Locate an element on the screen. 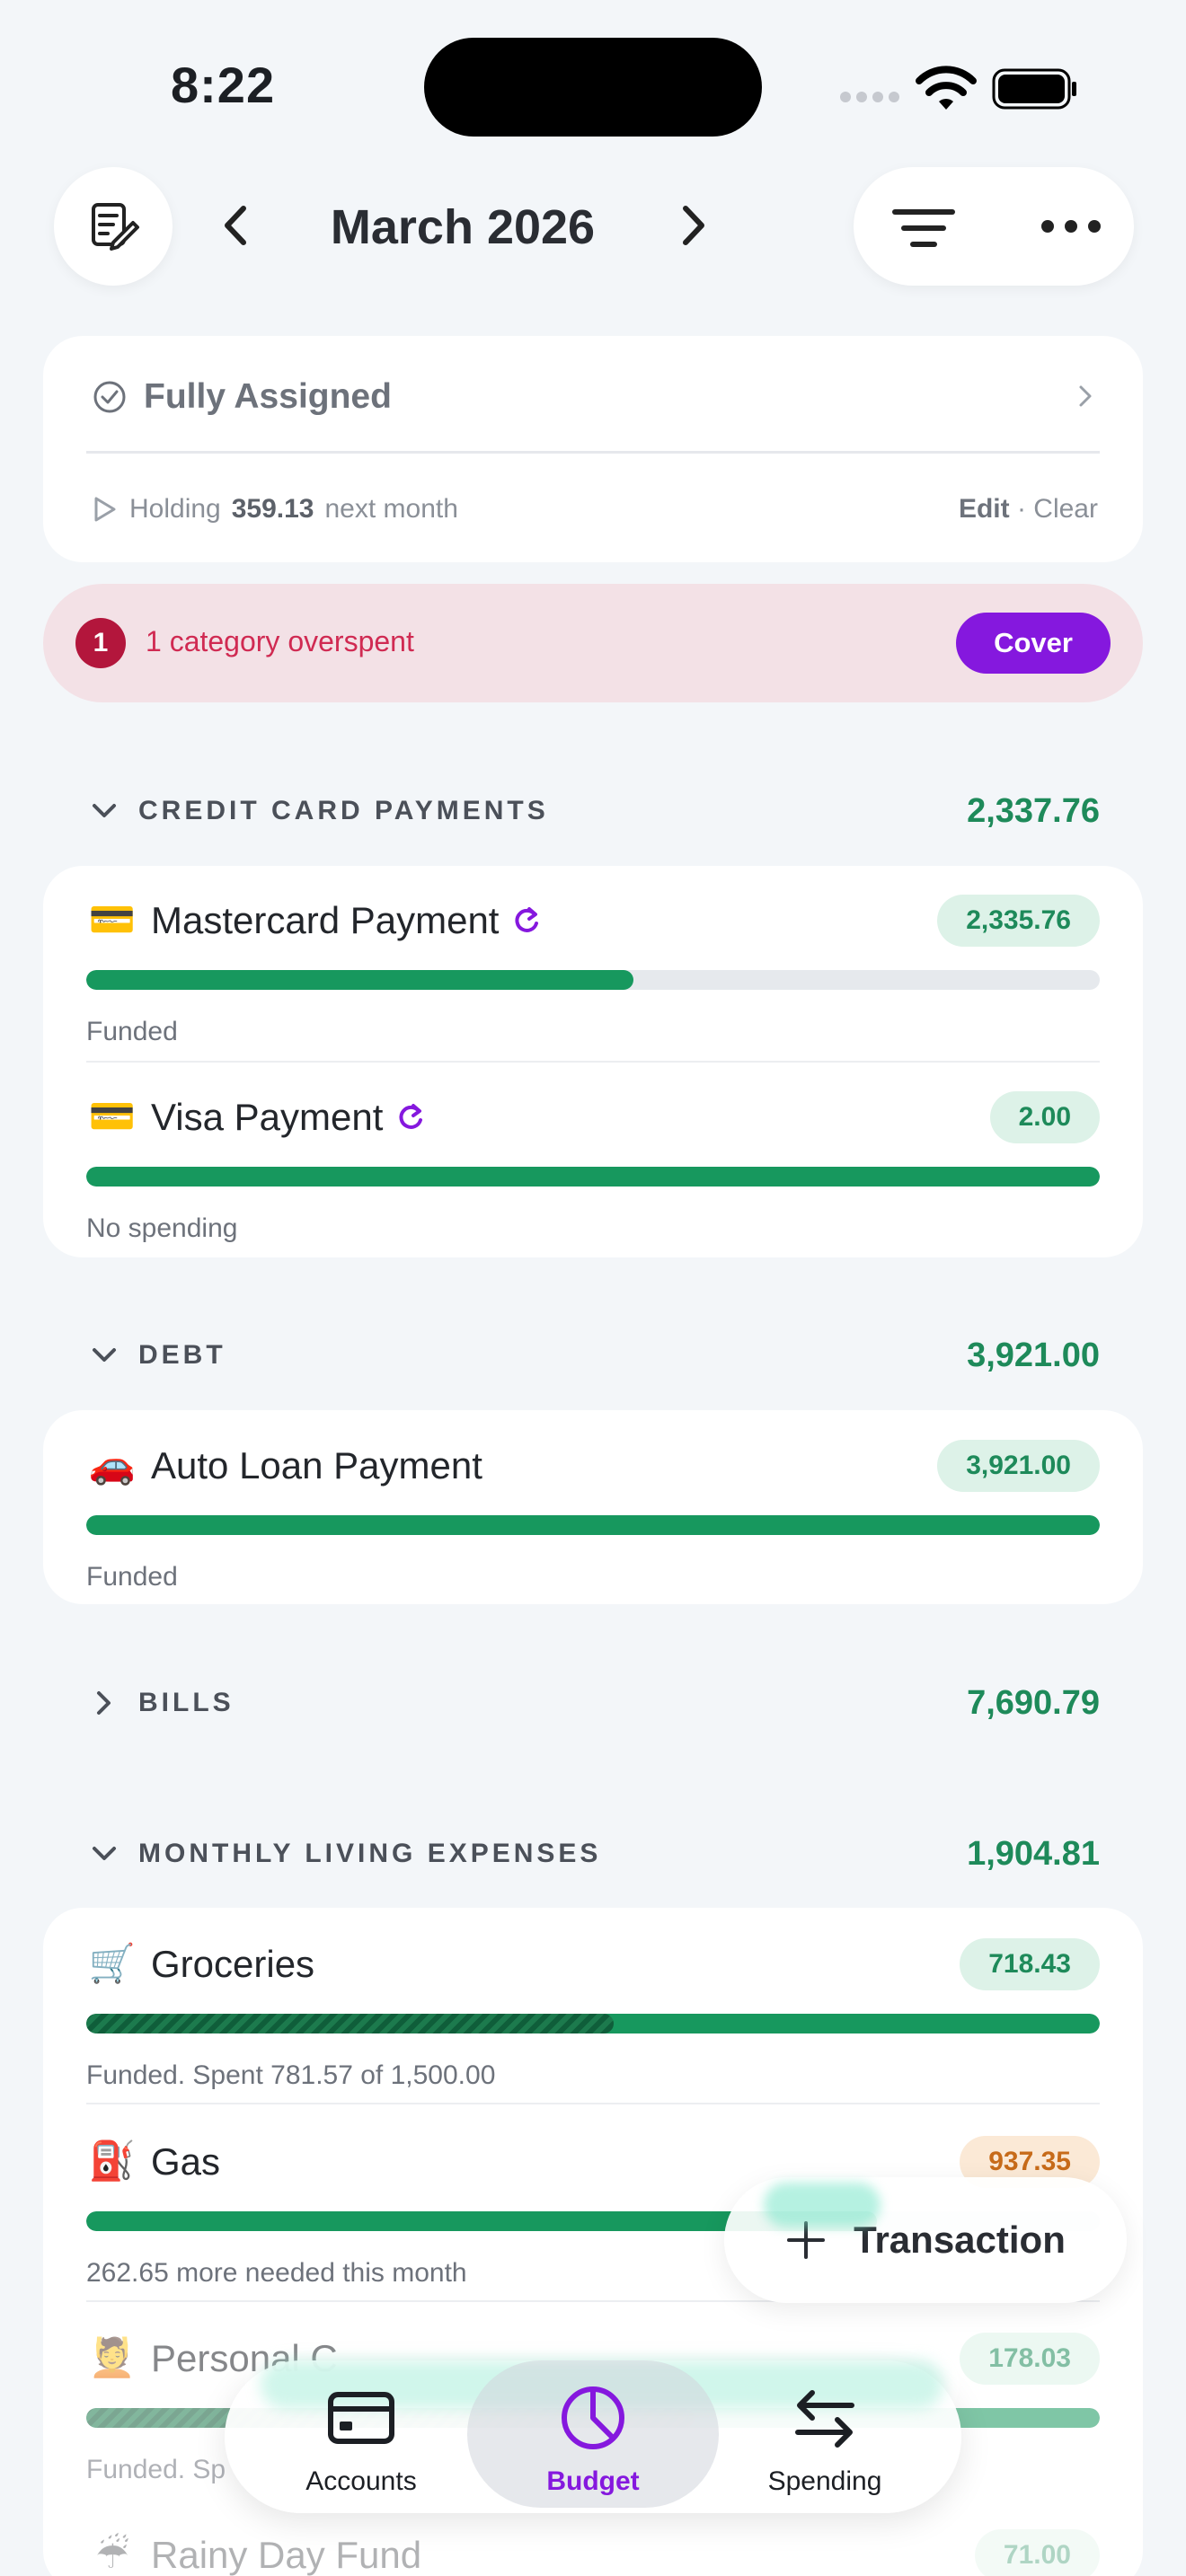  clear-holding-button: Clear is located at coordinates (1065, 509).